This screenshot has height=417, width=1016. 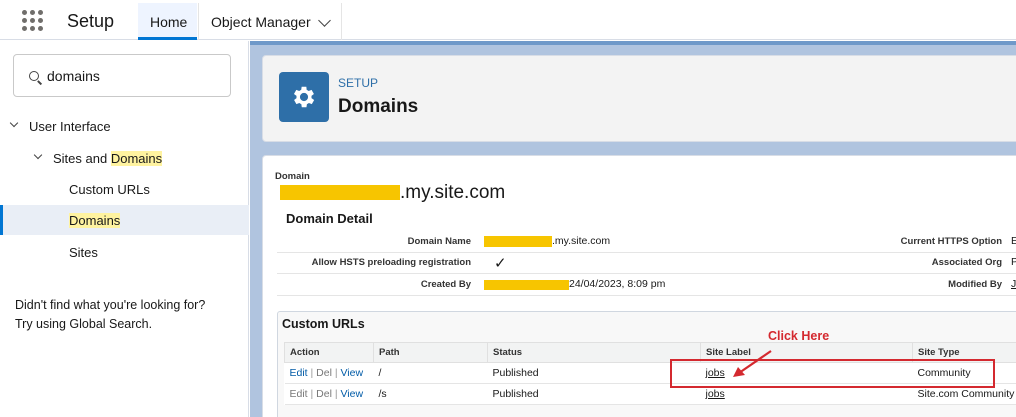 What do you see at coordinates (33, 21) in the screenshot?
I see `app-launcher-icon` at bounding box center [33, 21].